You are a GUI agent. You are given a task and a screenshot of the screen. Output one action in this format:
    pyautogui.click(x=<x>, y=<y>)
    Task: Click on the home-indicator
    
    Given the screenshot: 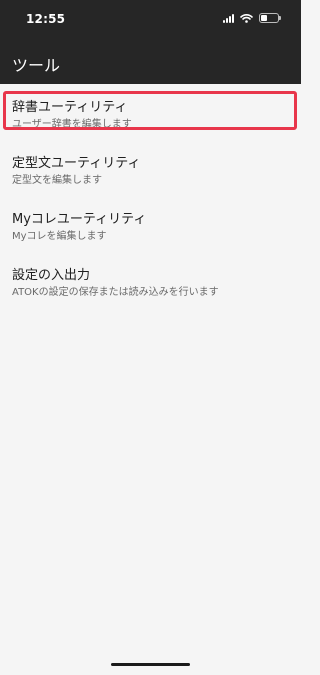 What is the action you would take?
    pyautogui.click(x=150, y=664)
    